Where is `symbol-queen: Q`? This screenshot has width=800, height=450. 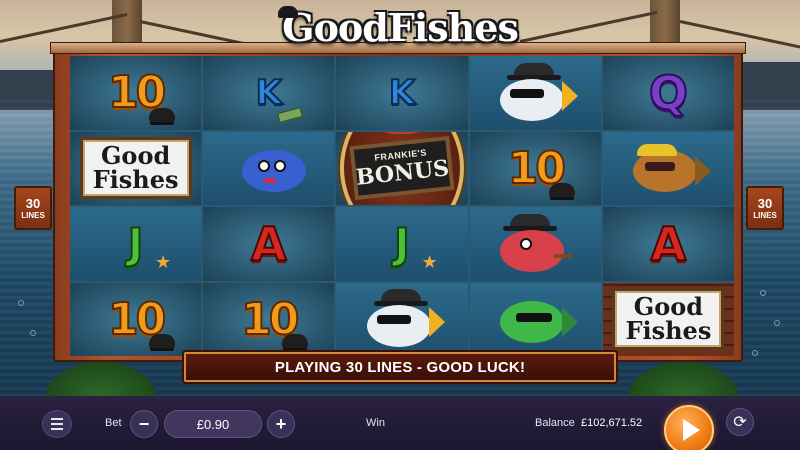 symbol-queen: Q is located at coordinates (668, 93).